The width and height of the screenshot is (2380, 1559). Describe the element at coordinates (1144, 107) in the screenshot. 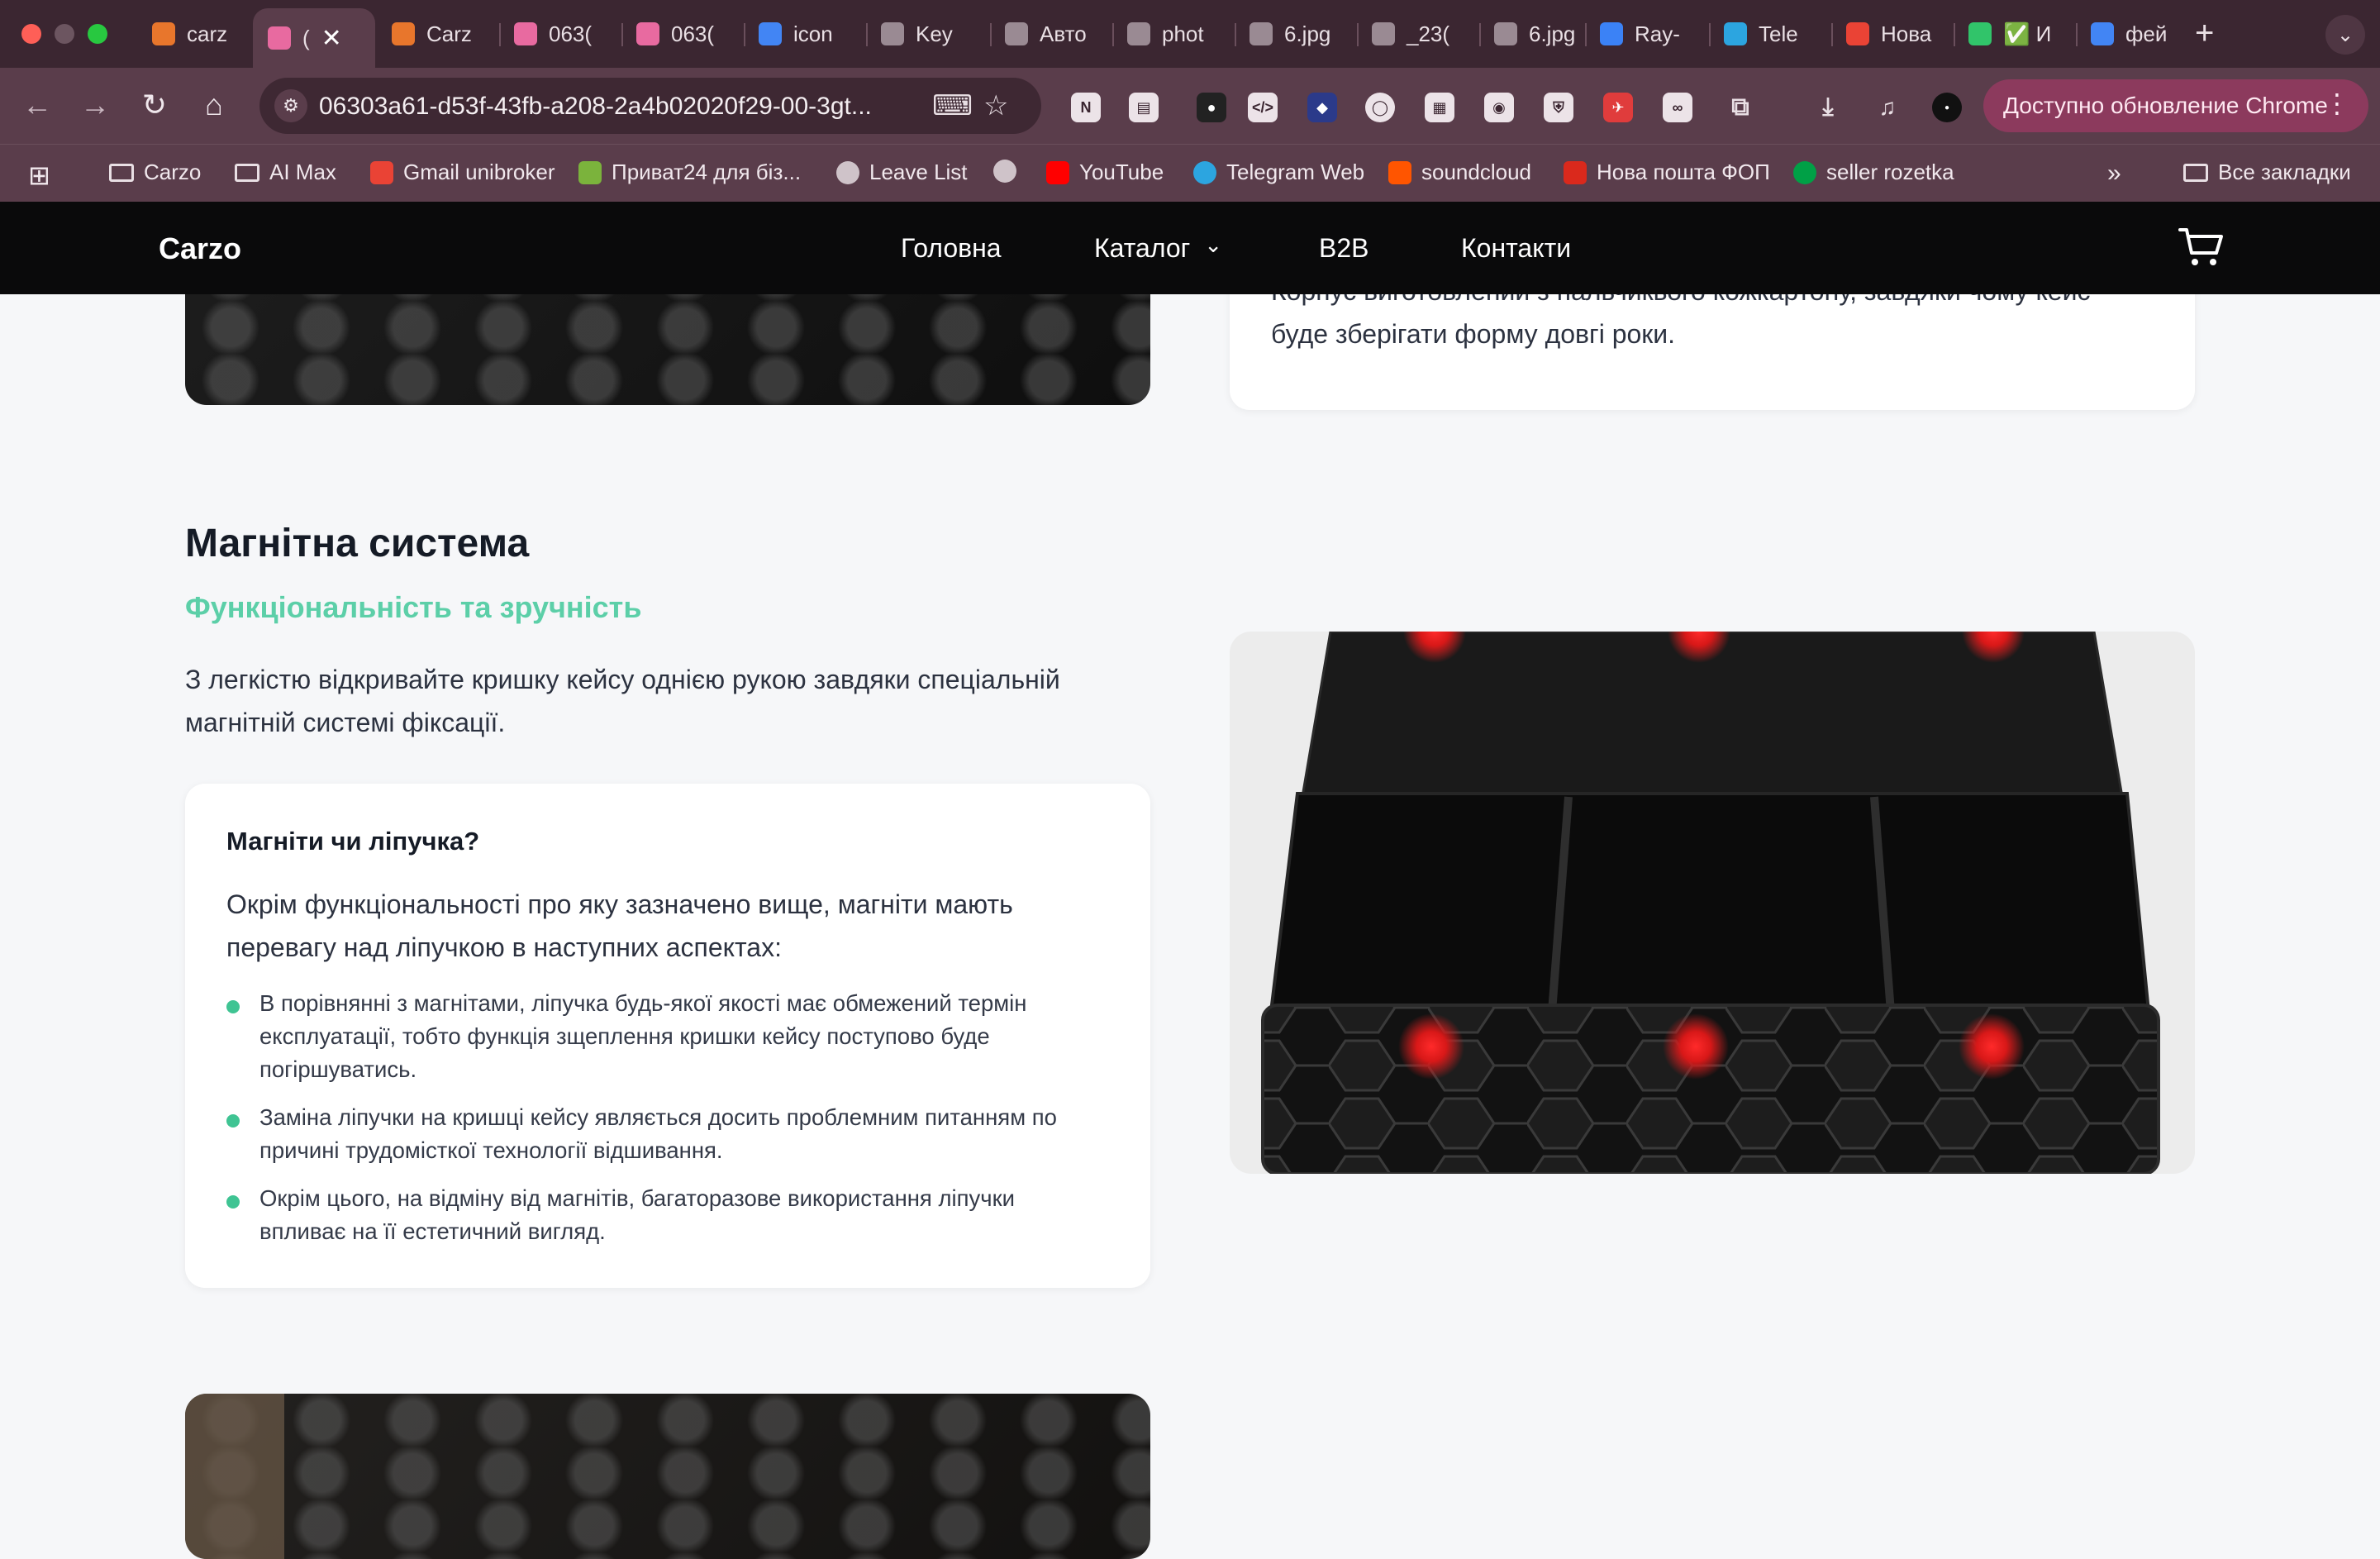

I see `reader-extension-icon: ▤` at that location.